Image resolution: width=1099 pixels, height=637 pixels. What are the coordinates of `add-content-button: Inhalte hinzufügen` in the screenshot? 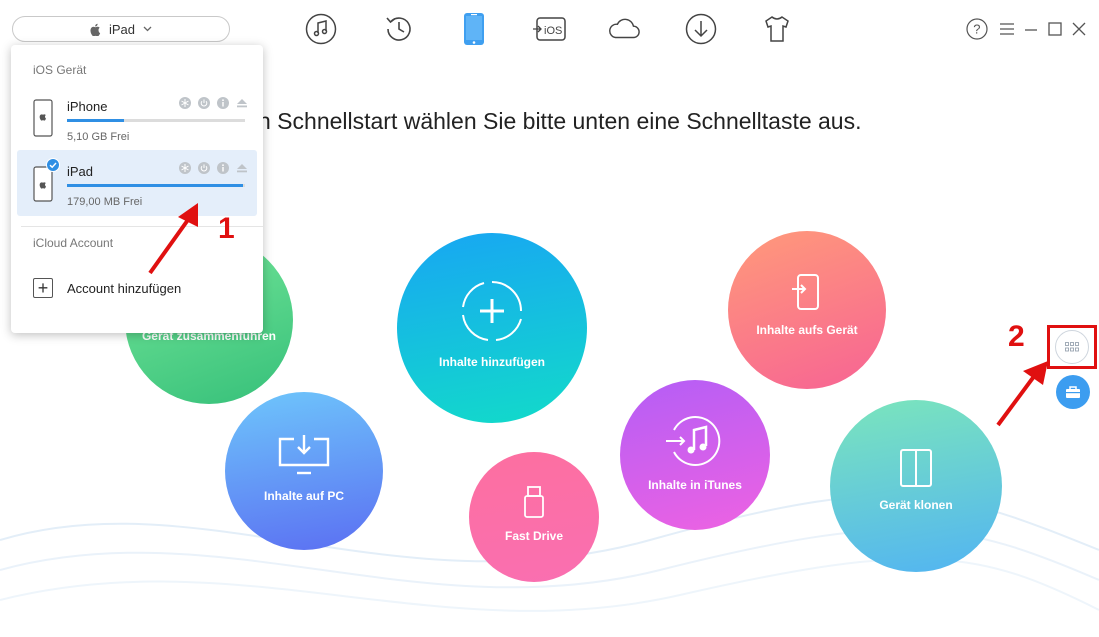 It's located at (492, 328).